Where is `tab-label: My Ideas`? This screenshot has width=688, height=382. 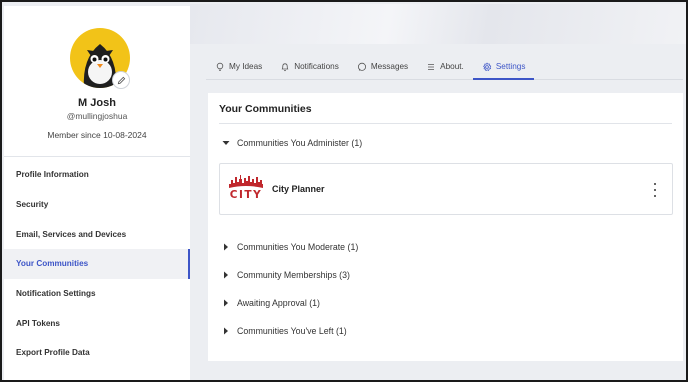 tab-label: My Ideas is located at coordinates (246, 66).